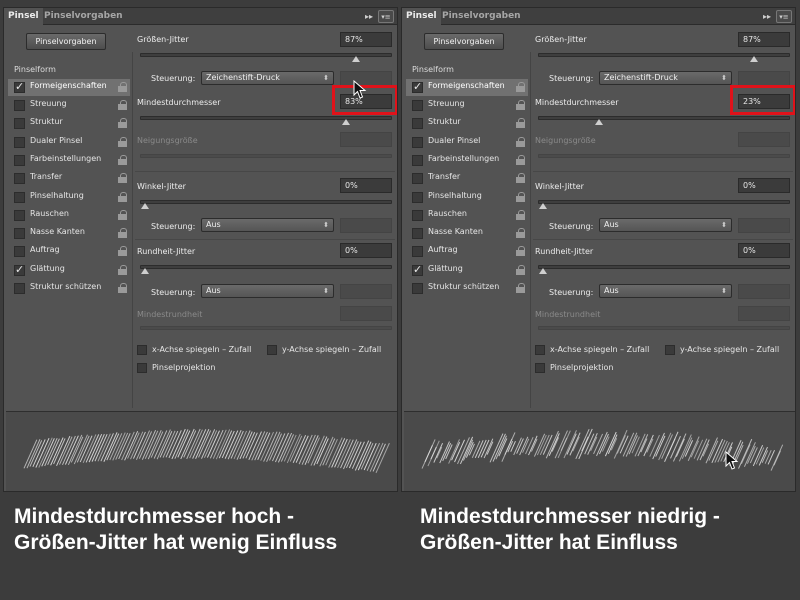 The image size is (800, 600). I want to click on control1-extra-field, so click(764, 78).